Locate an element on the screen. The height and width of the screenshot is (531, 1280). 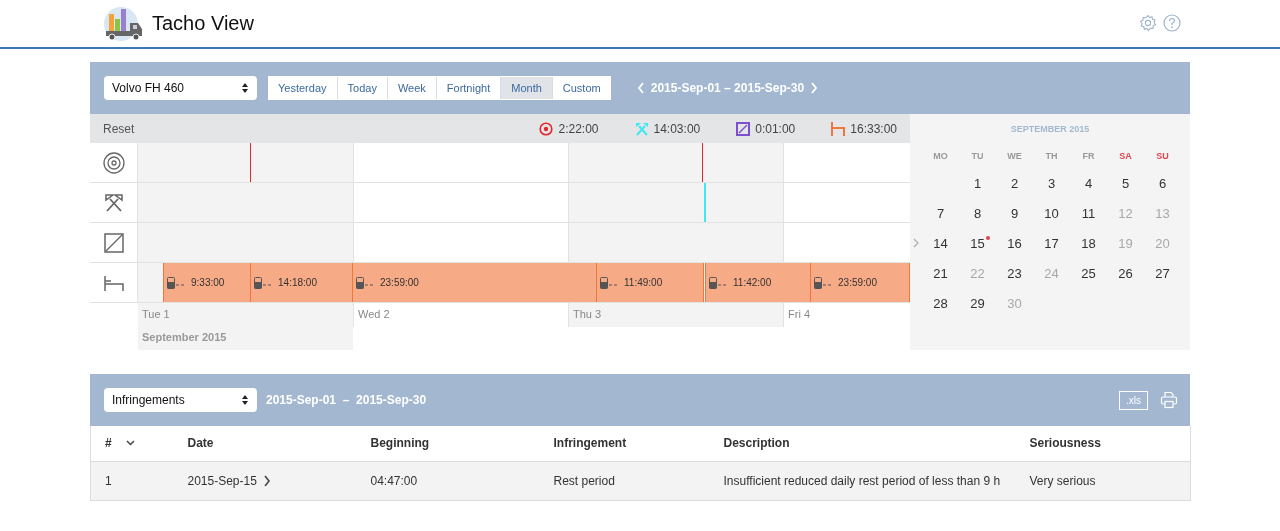
calendar-day: 16 is located at coordinates (1014, 243).